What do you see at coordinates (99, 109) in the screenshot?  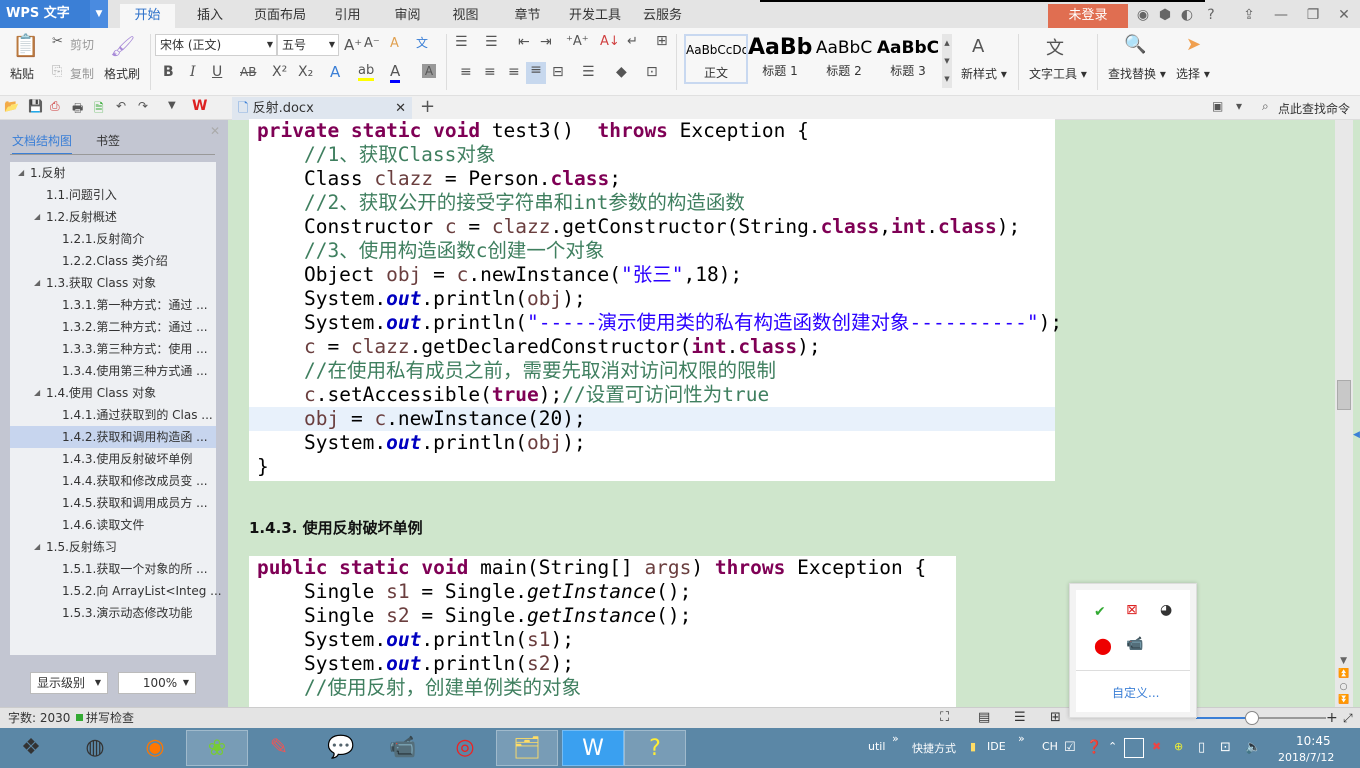 I see `print-preview-icon: 🗎` at bounding box center [99, 109].